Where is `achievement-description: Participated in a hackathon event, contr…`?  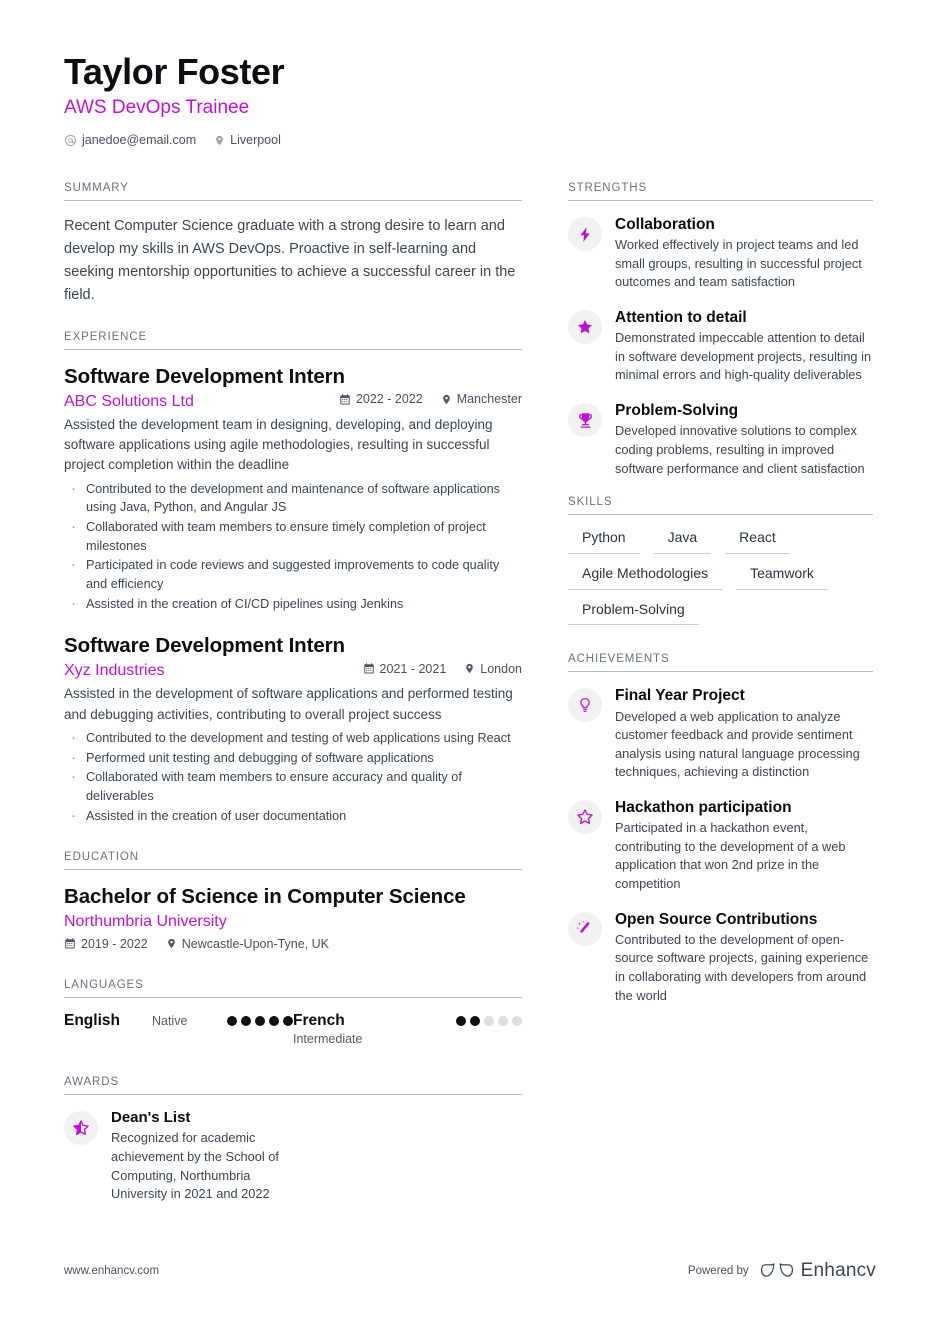 achievement-description: Participated in a hackathon event, contr… is located at coordinates (730, 856).